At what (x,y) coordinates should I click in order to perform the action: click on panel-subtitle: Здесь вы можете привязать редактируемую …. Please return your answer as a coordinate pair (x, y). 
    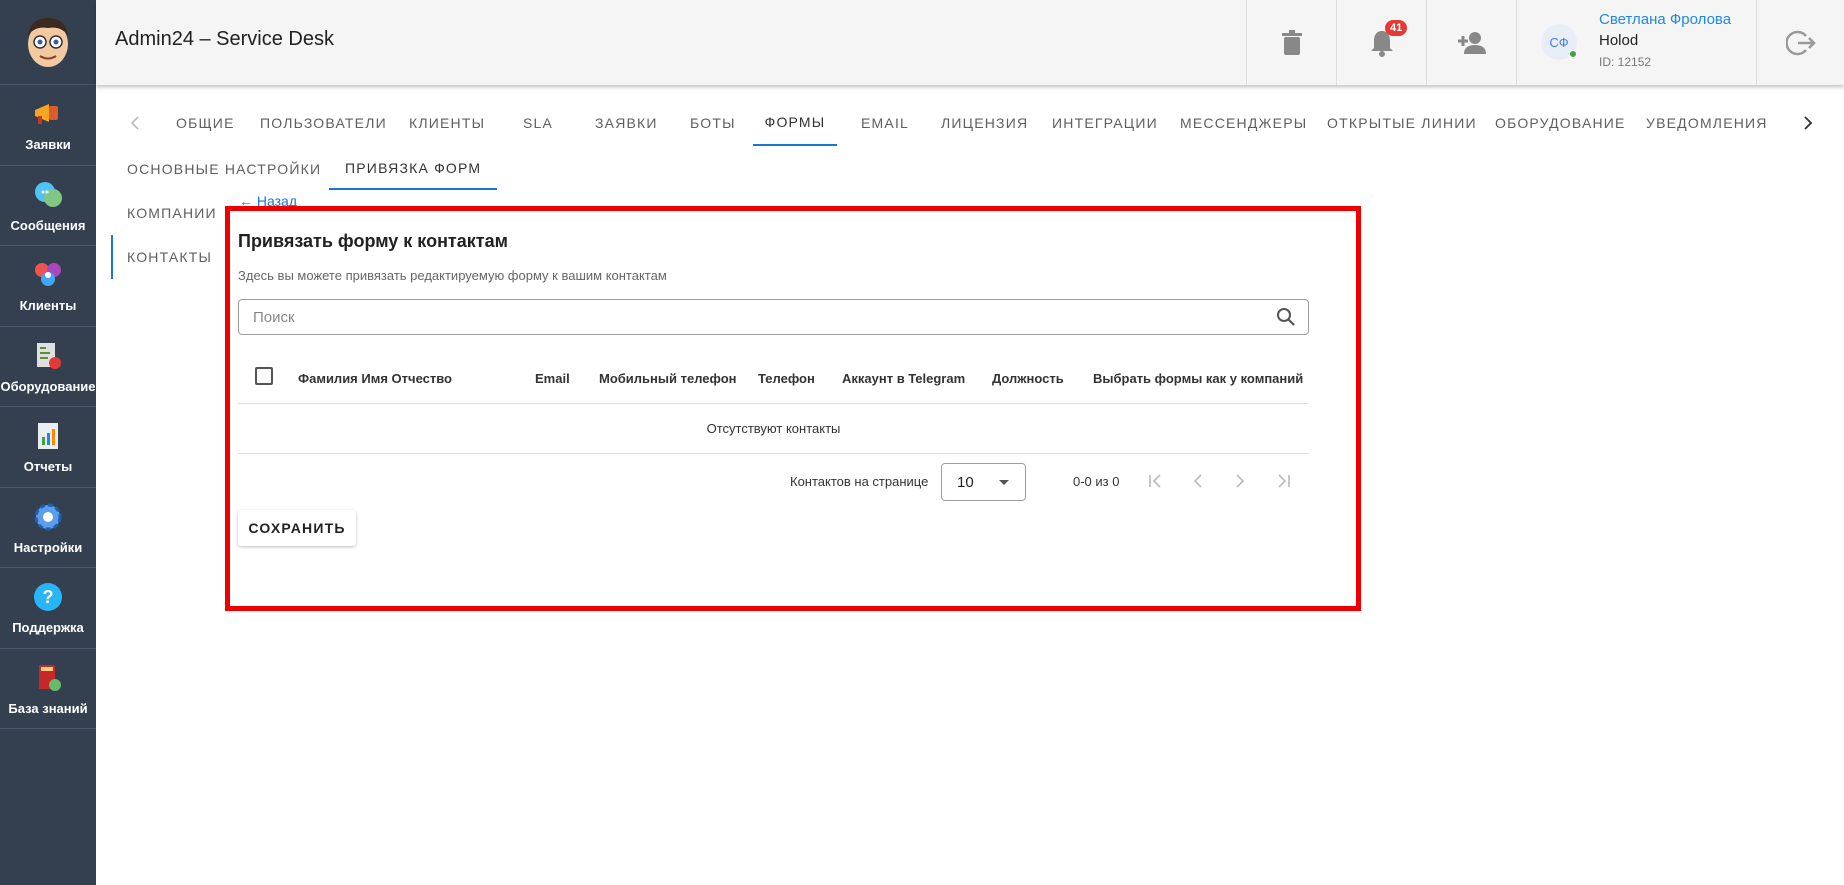
    Looking at the image, I should click on (452, 275).